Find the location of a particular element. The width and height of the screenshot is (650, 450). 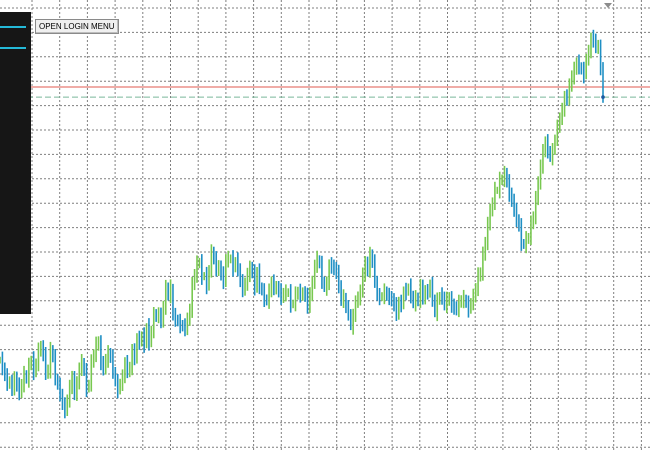

last-price-marker is located at coordinates (603, 97).